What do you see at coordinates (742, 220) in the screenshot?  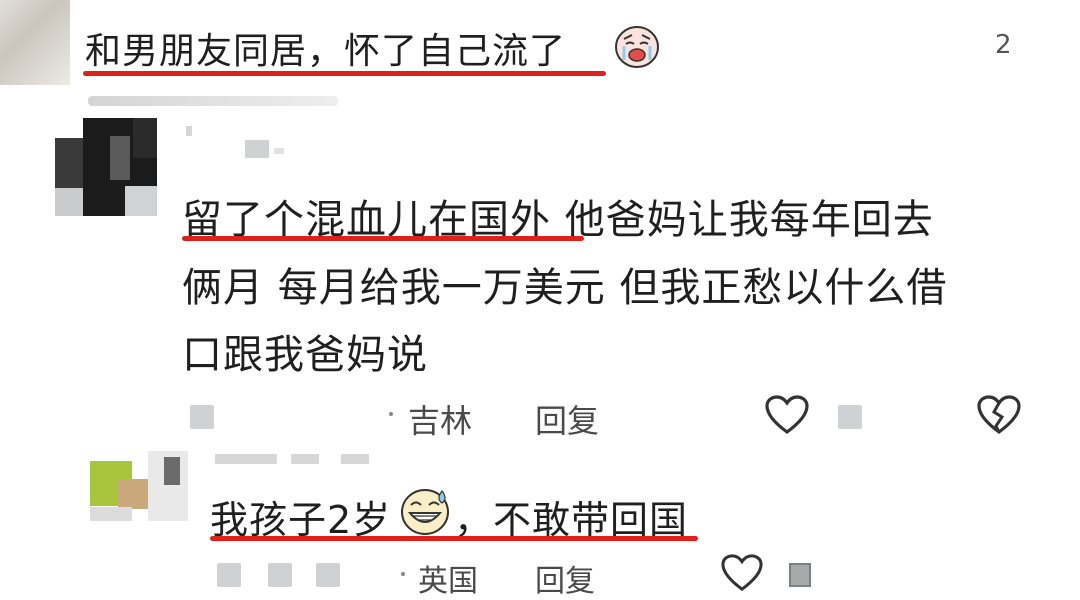 I see `comment-2-line1-rest: 他爸妈让我每年回去` at bounding box center [742, 220].